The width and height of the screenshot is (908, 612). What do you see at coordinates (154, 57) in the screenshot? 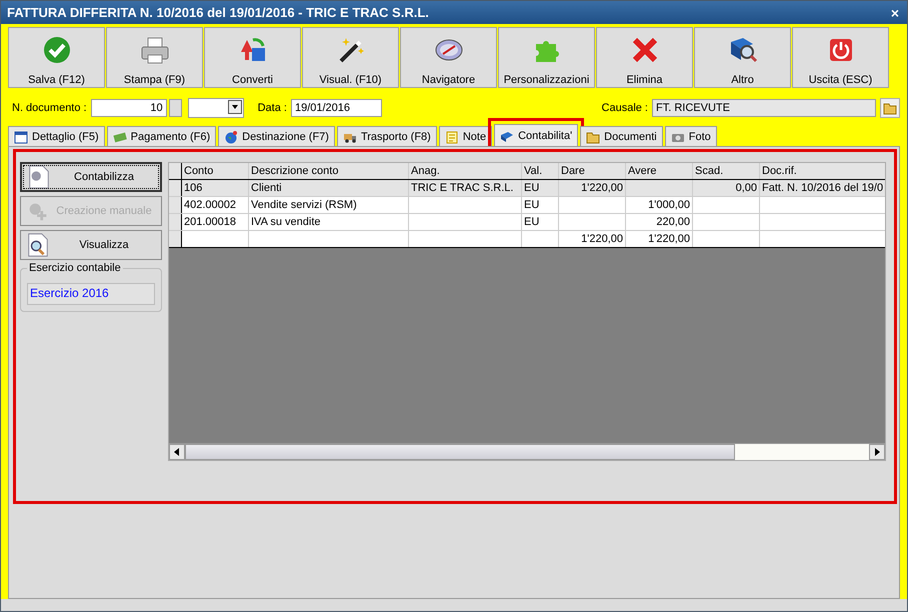
I see `toolbar-button: Stampa (F9)` at bounding box center [154, 57].